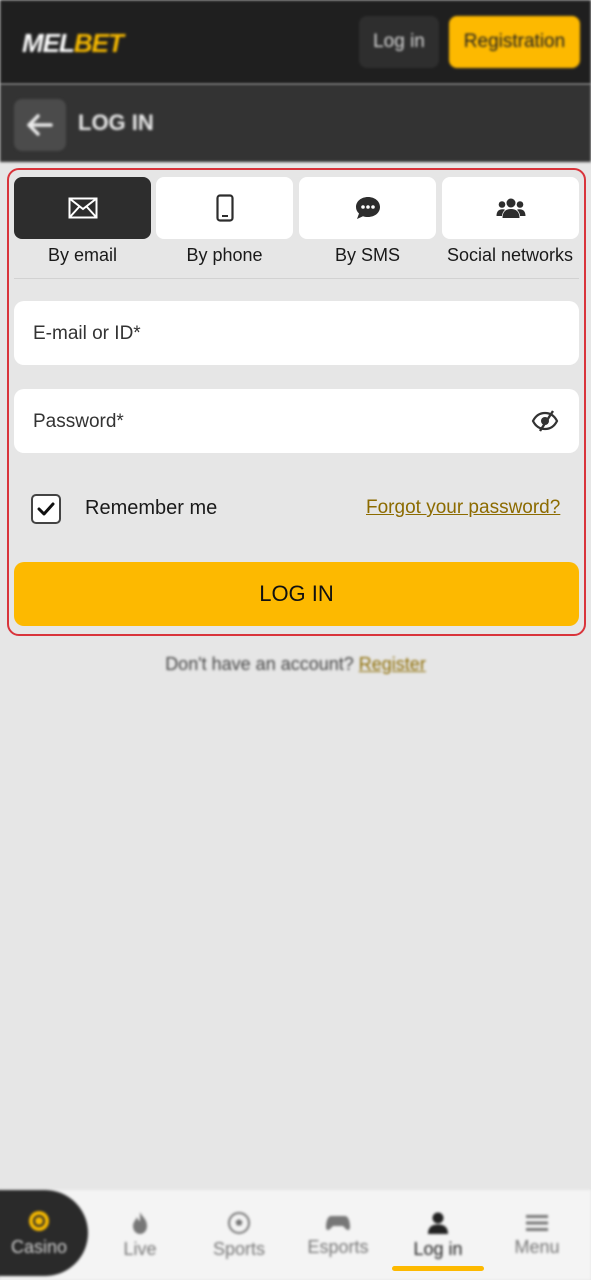  I want to click on tabs-divider, so click(296, 278).